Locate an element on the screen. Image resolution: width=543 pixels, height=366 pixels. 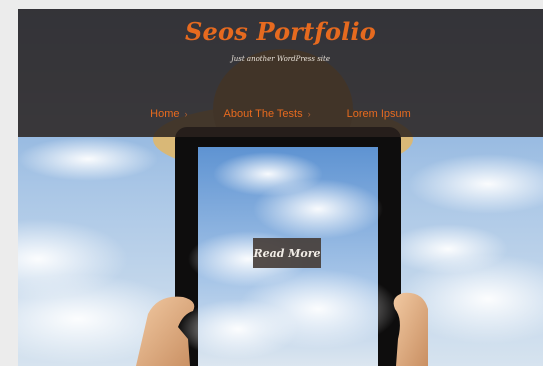
read-more-button: Read More is located at coordinates (287, 253).